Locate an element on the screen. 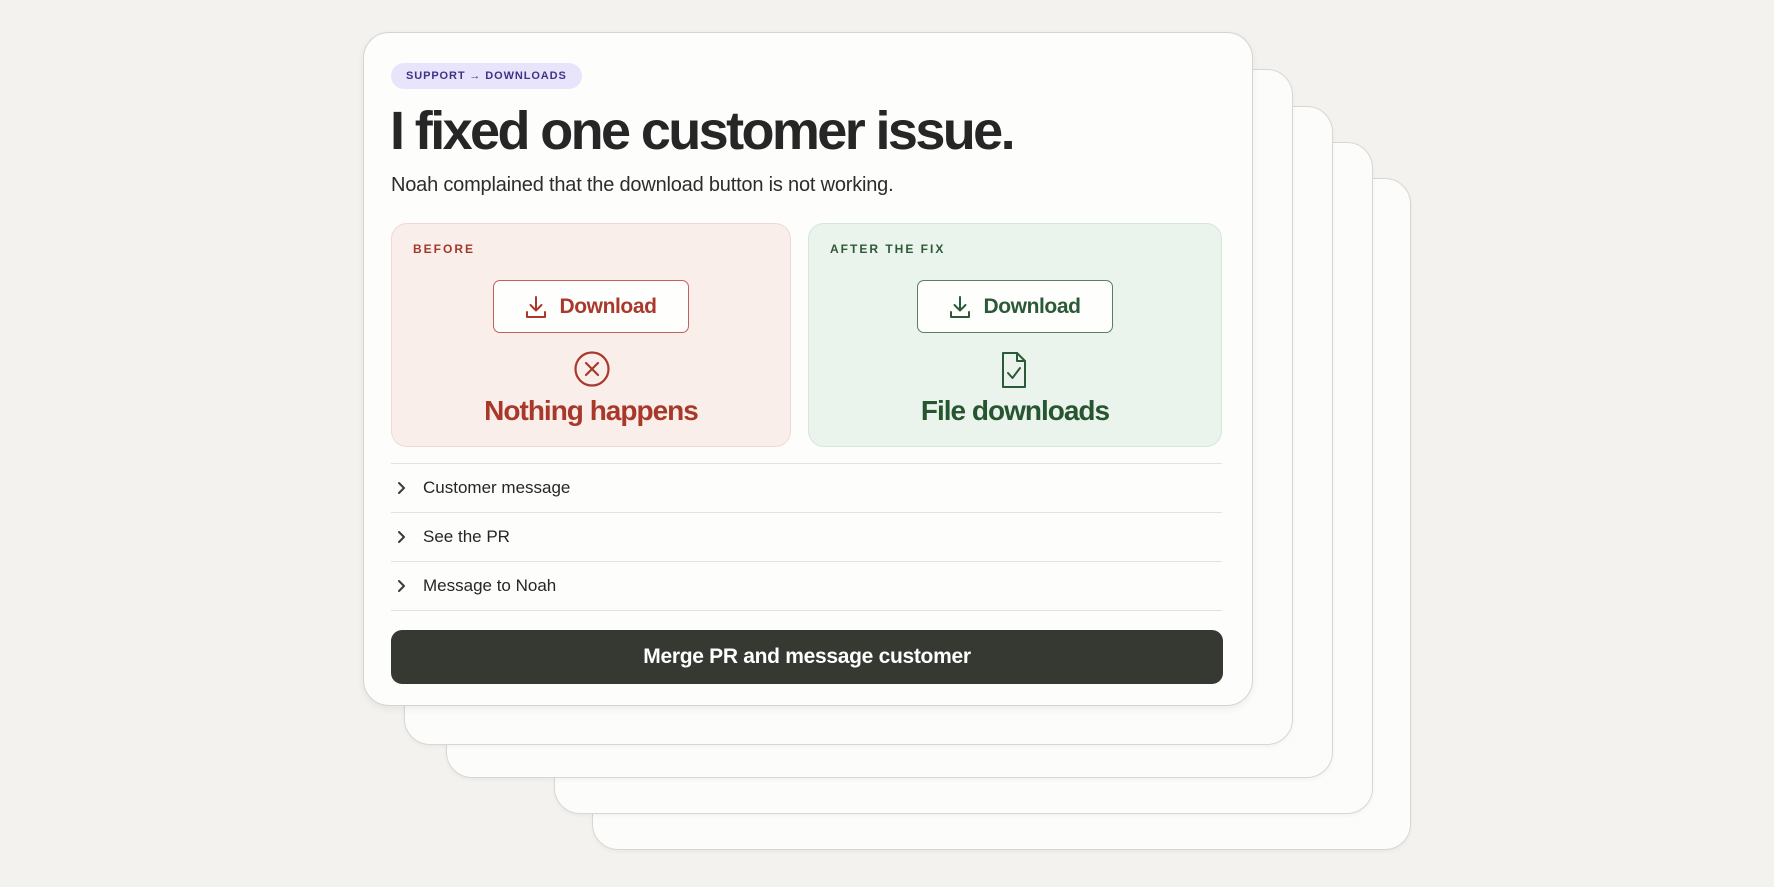 The width and height of the screenshot is (1774, 887). after-download-label: Download is located at coordinates (1032, 306).